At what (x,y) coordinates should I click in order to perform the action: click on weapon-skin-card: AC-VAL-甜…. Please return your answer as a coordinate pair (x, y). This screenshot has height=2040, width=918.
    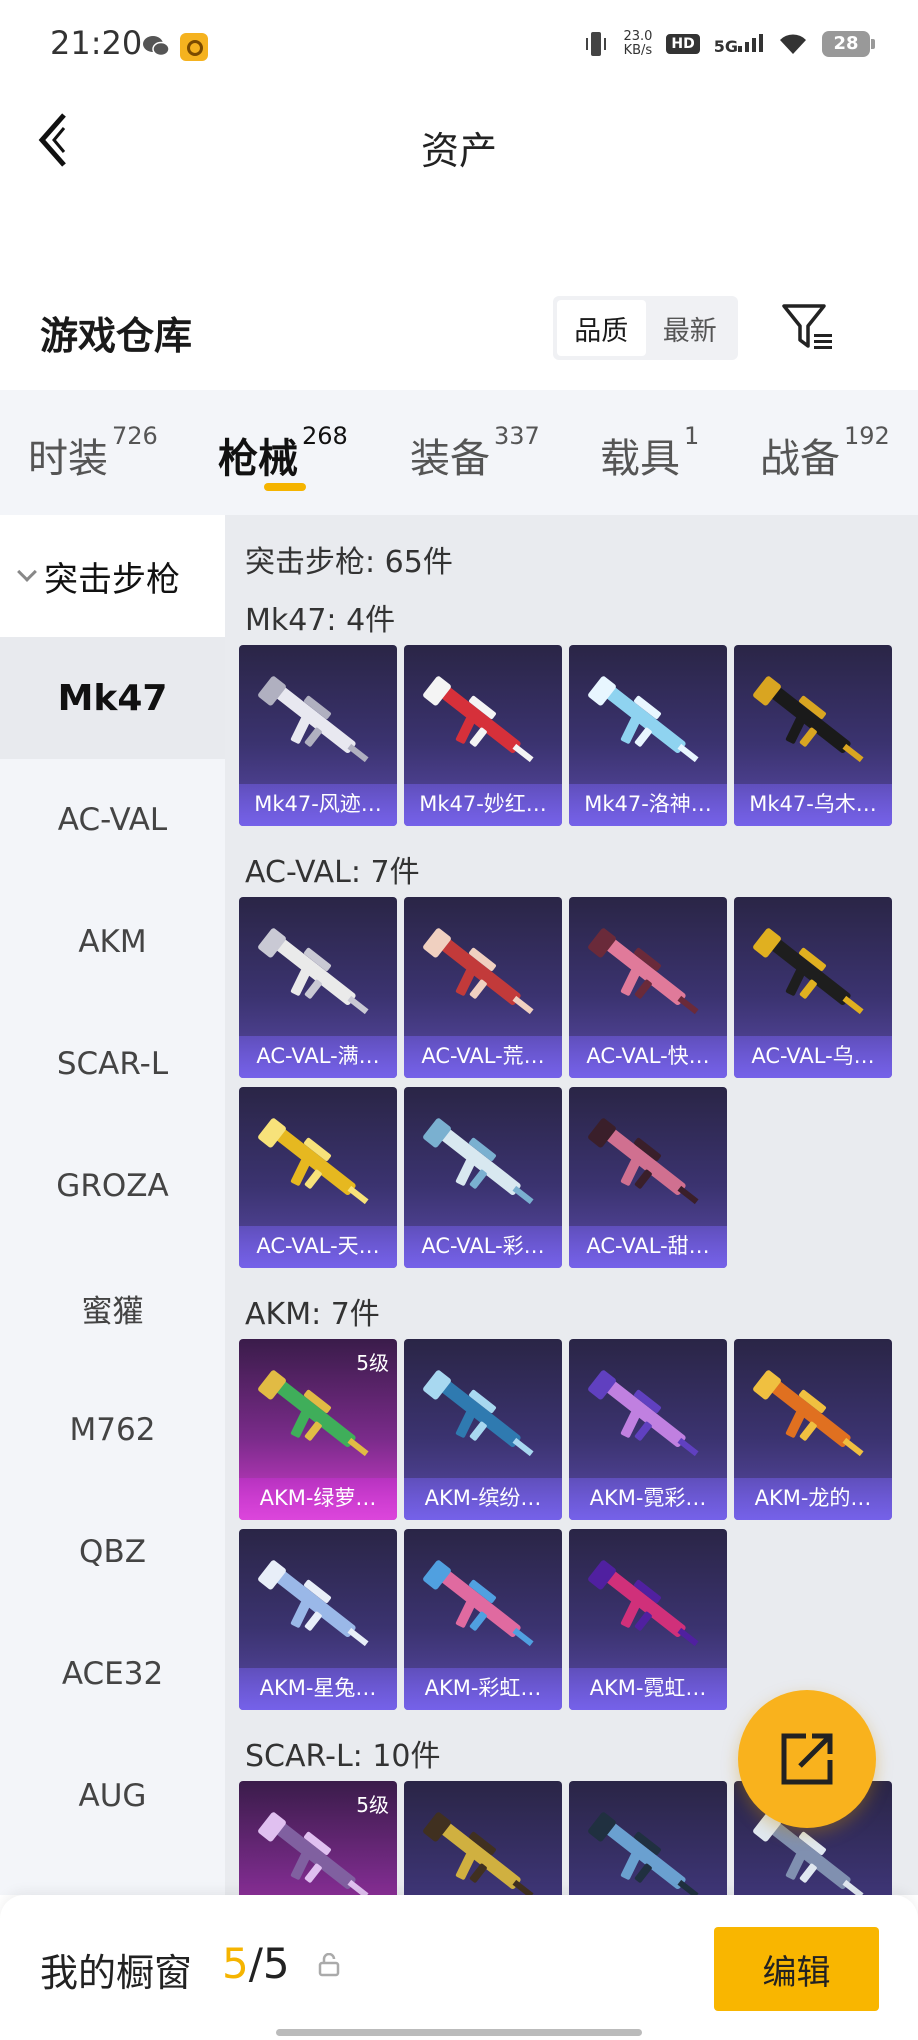
    Looking at the image, I should click on (648, 1177).